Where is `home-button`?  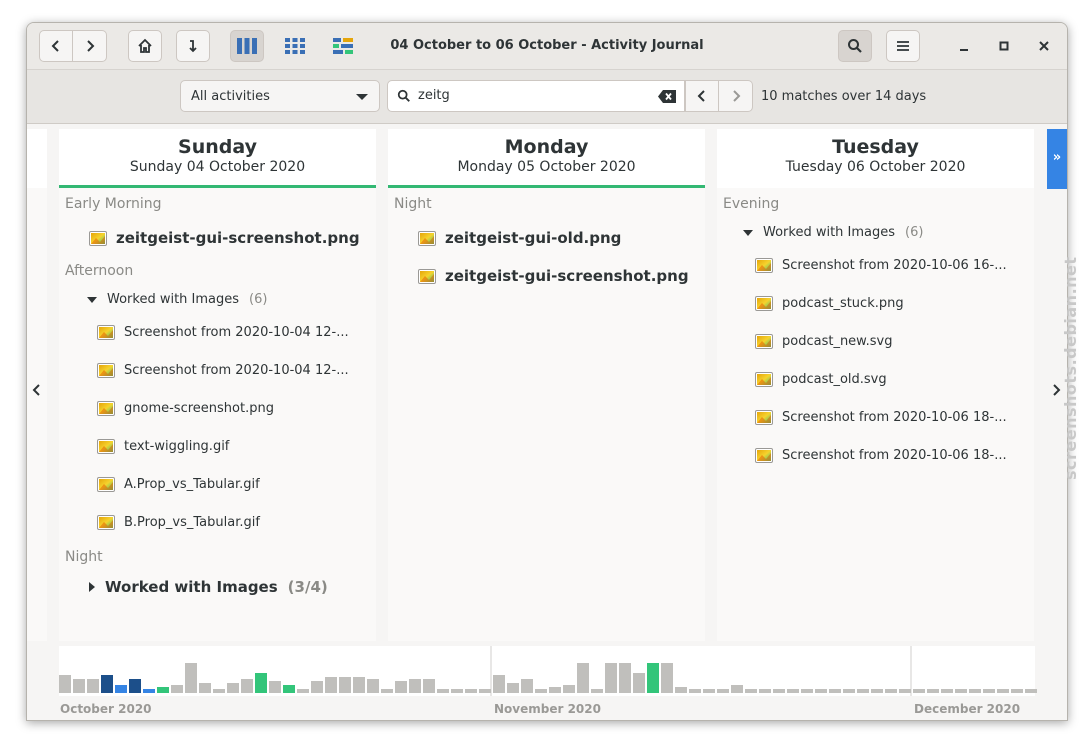
home-button is located at coordinates (145, 46).